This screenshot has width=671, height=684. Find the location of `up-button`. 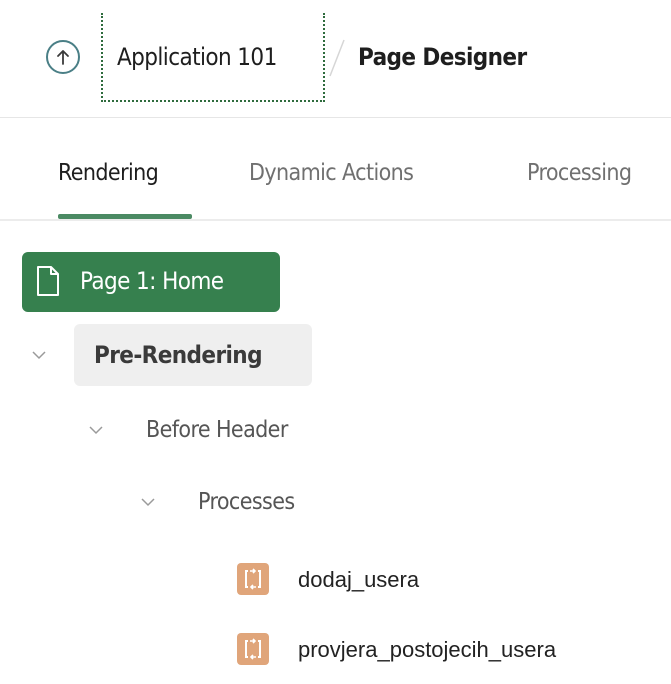

up-button is located at coordinates (63, 57).